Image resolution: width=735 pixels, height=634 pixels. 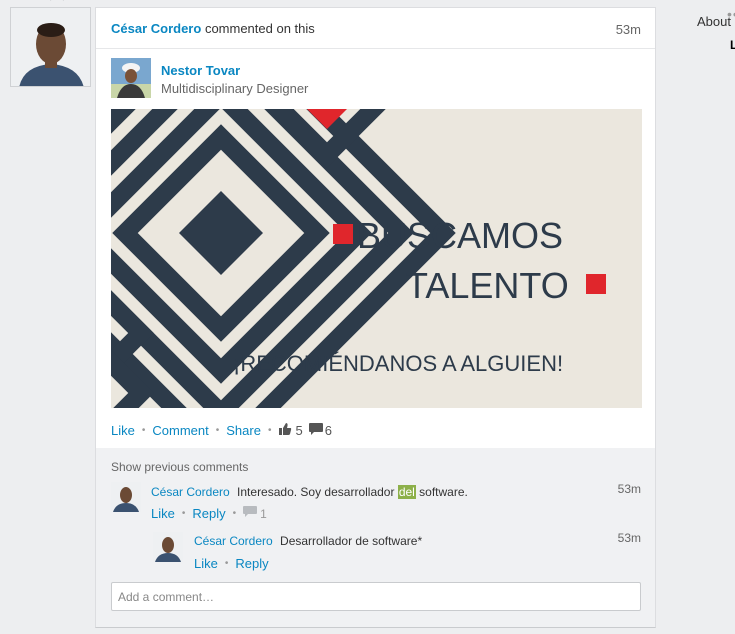 I want to click on author-photo-icon, so click(x=131, y=78).